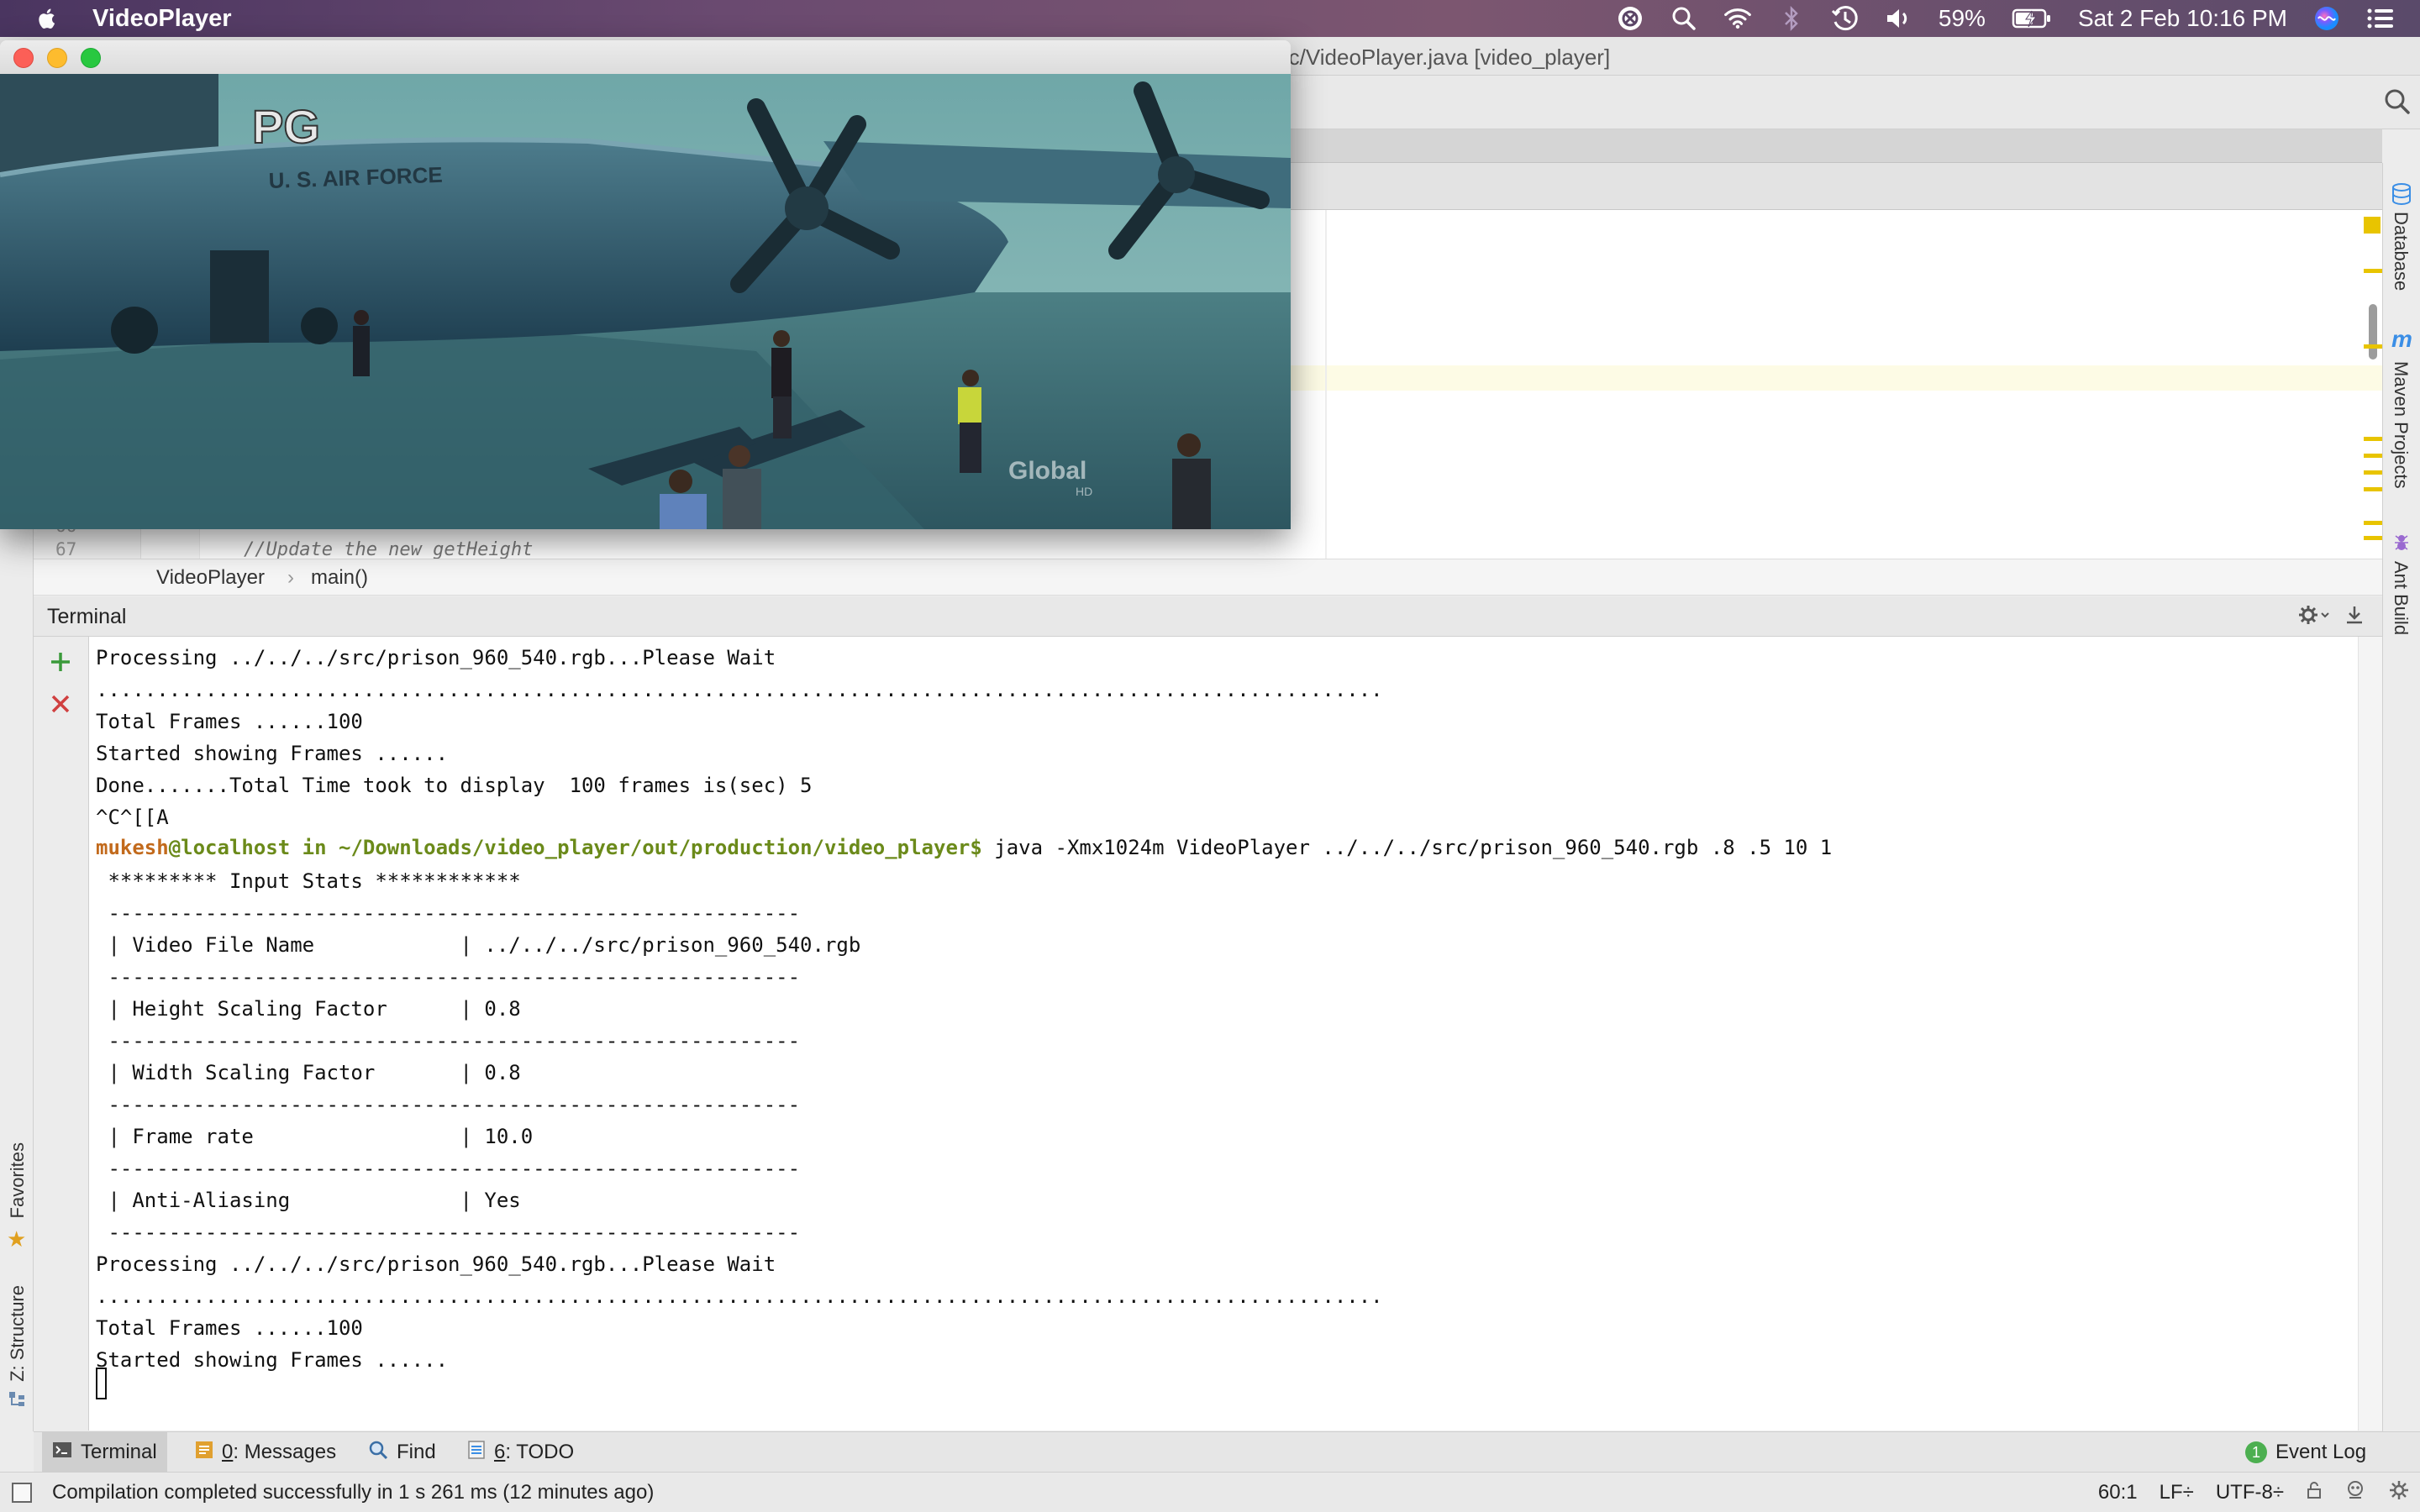 Image resolution: width=2420 pixels, height=1512 pixels. Describe the element at coordinates (18, 1333) in the screenshot. I see `tool-window-structure: Z: Structure` at that location.